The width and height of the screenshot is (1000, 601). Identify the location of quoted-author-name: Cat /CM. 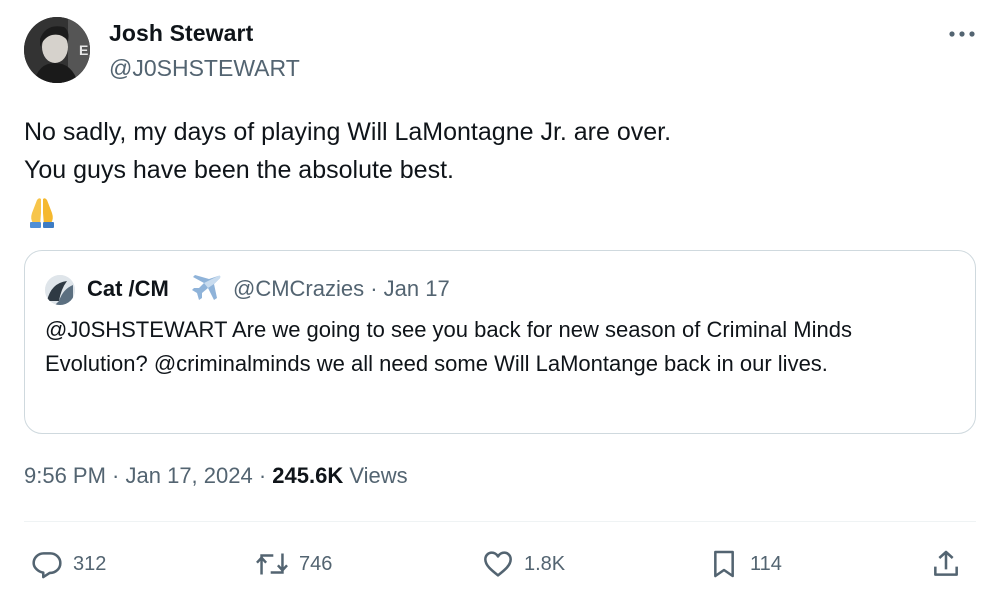
(128, 289).